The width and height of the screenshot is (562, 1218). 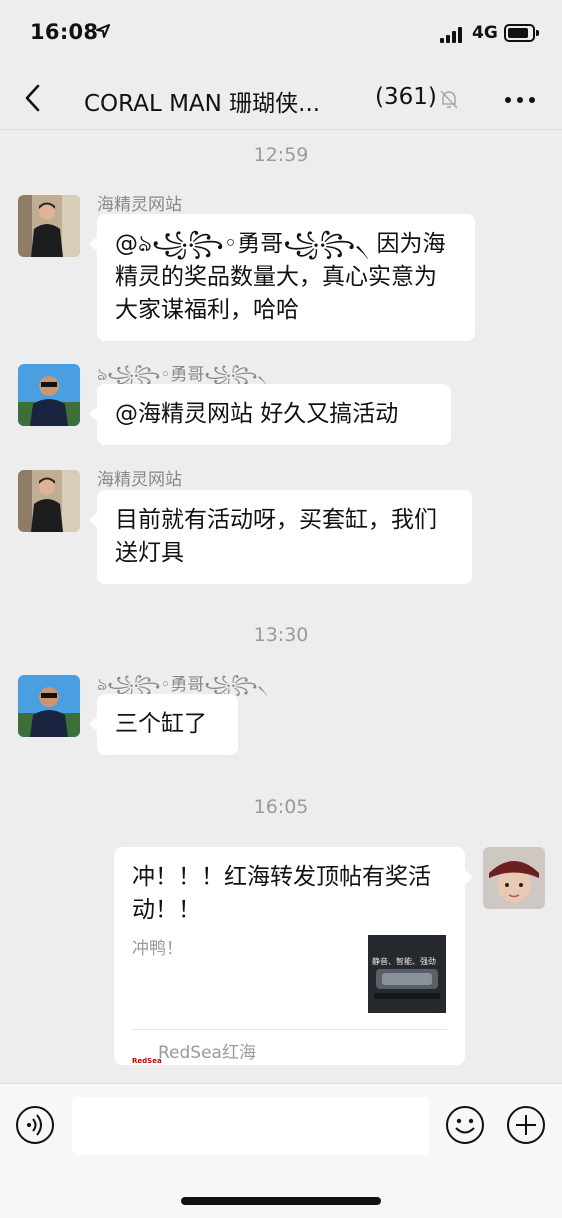 I want to click on message-text: @ঌ꧁꧂◦勇哥꧁꧂৲ 因为海精灵的奖品数量大，真心实意为大家谋福利，哈哈, so click(x=280, y=277).